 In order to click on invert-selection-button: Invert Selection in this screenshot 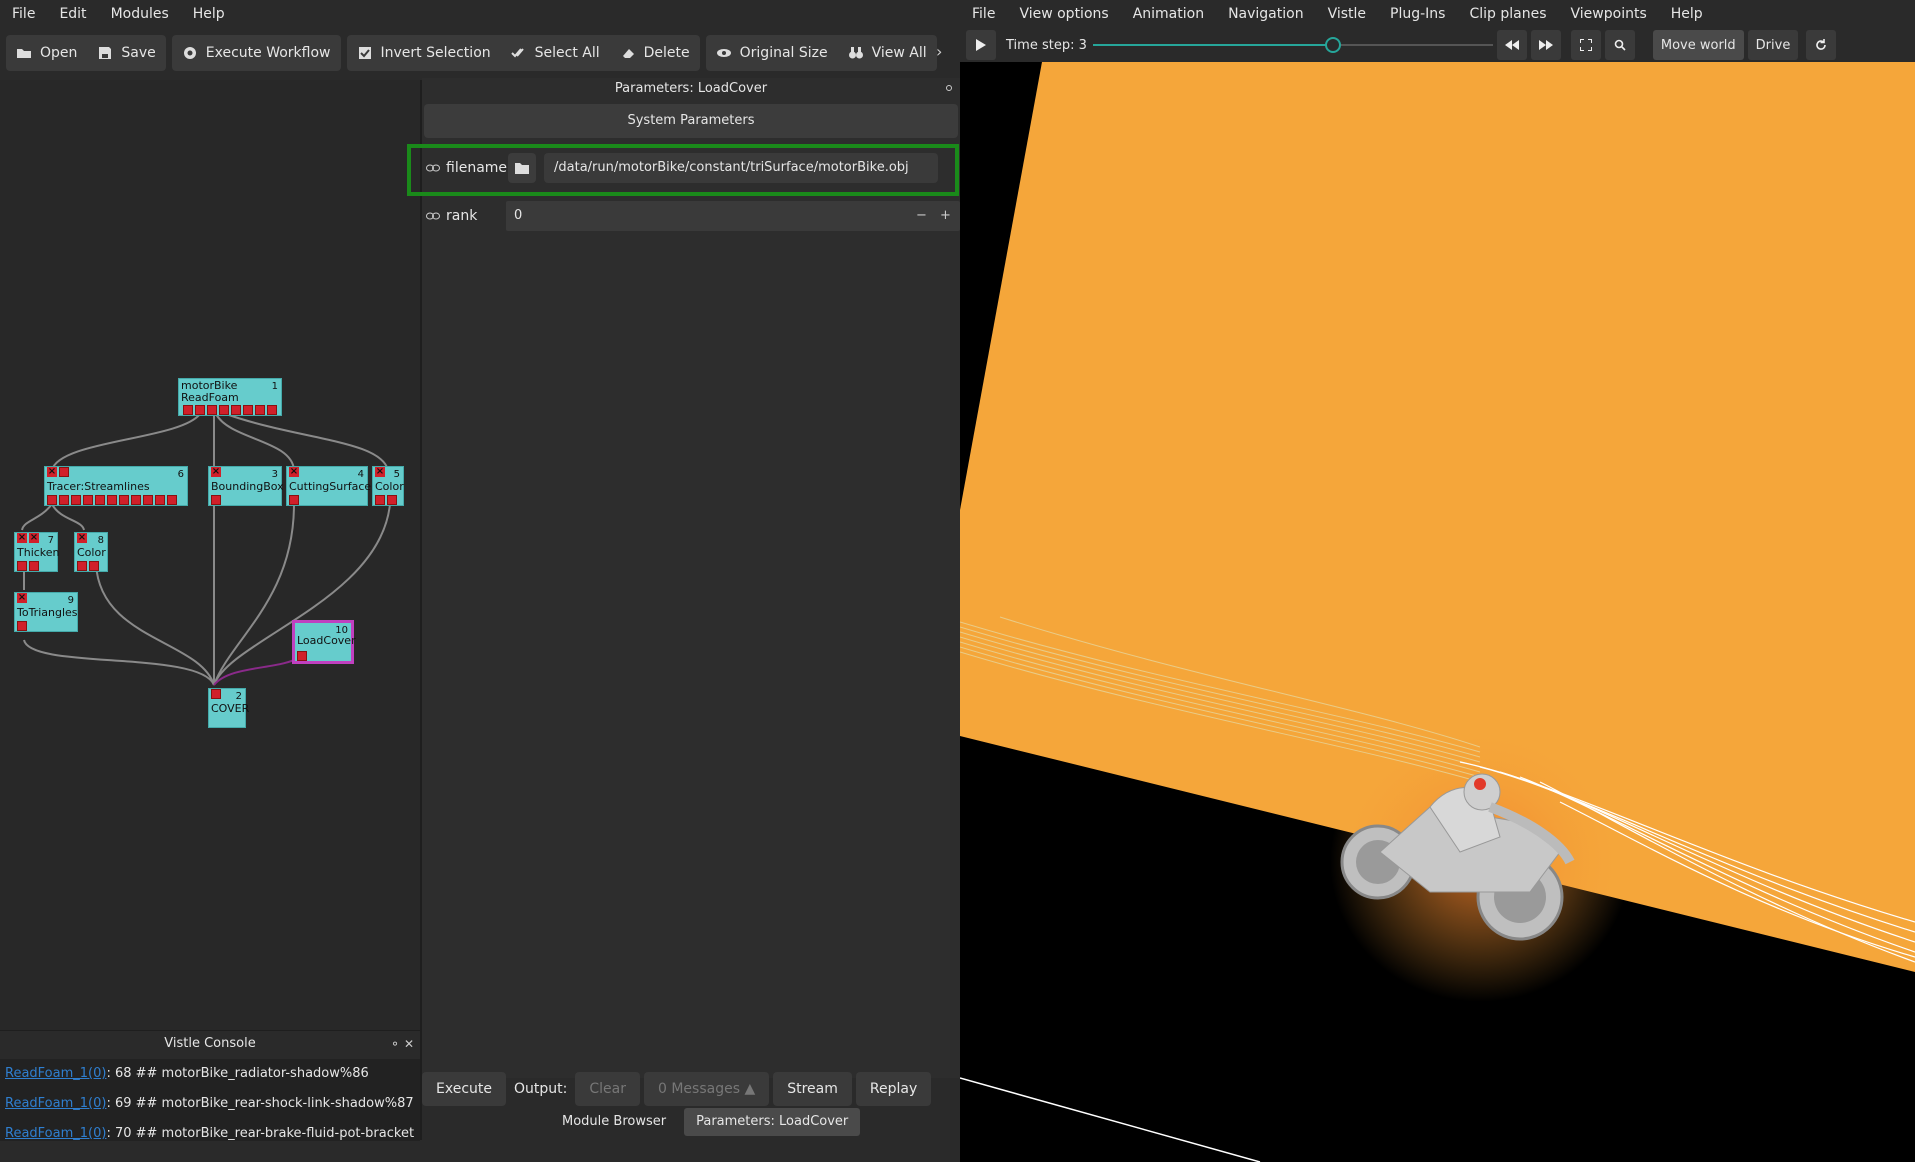, I will do `click(424, 53)`.